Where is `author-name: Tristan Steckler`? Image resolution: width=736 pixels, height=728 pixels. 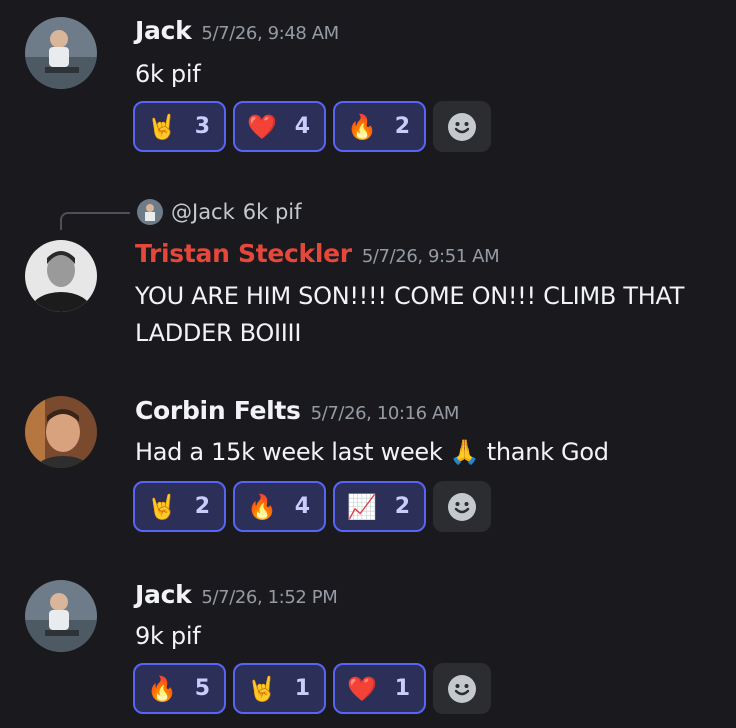
author-name: Tristan Steckler is located at coordinates (243, 253).